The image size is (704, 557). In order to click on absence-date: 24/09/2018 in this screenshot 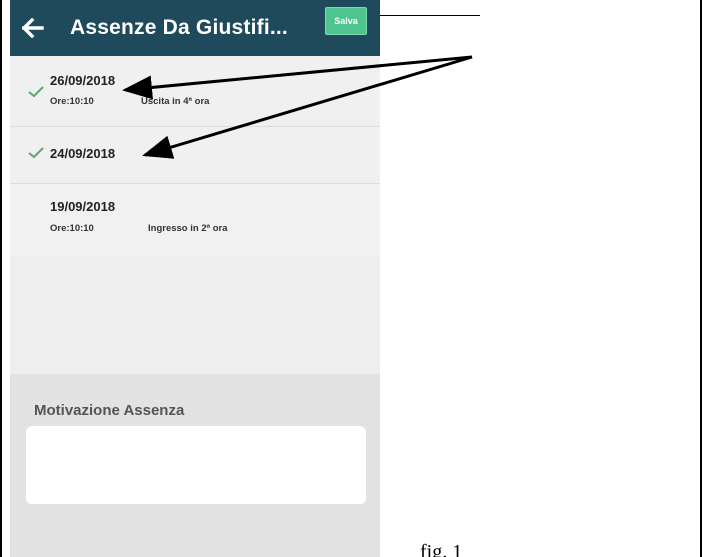, I will do `click(83, 153)`.